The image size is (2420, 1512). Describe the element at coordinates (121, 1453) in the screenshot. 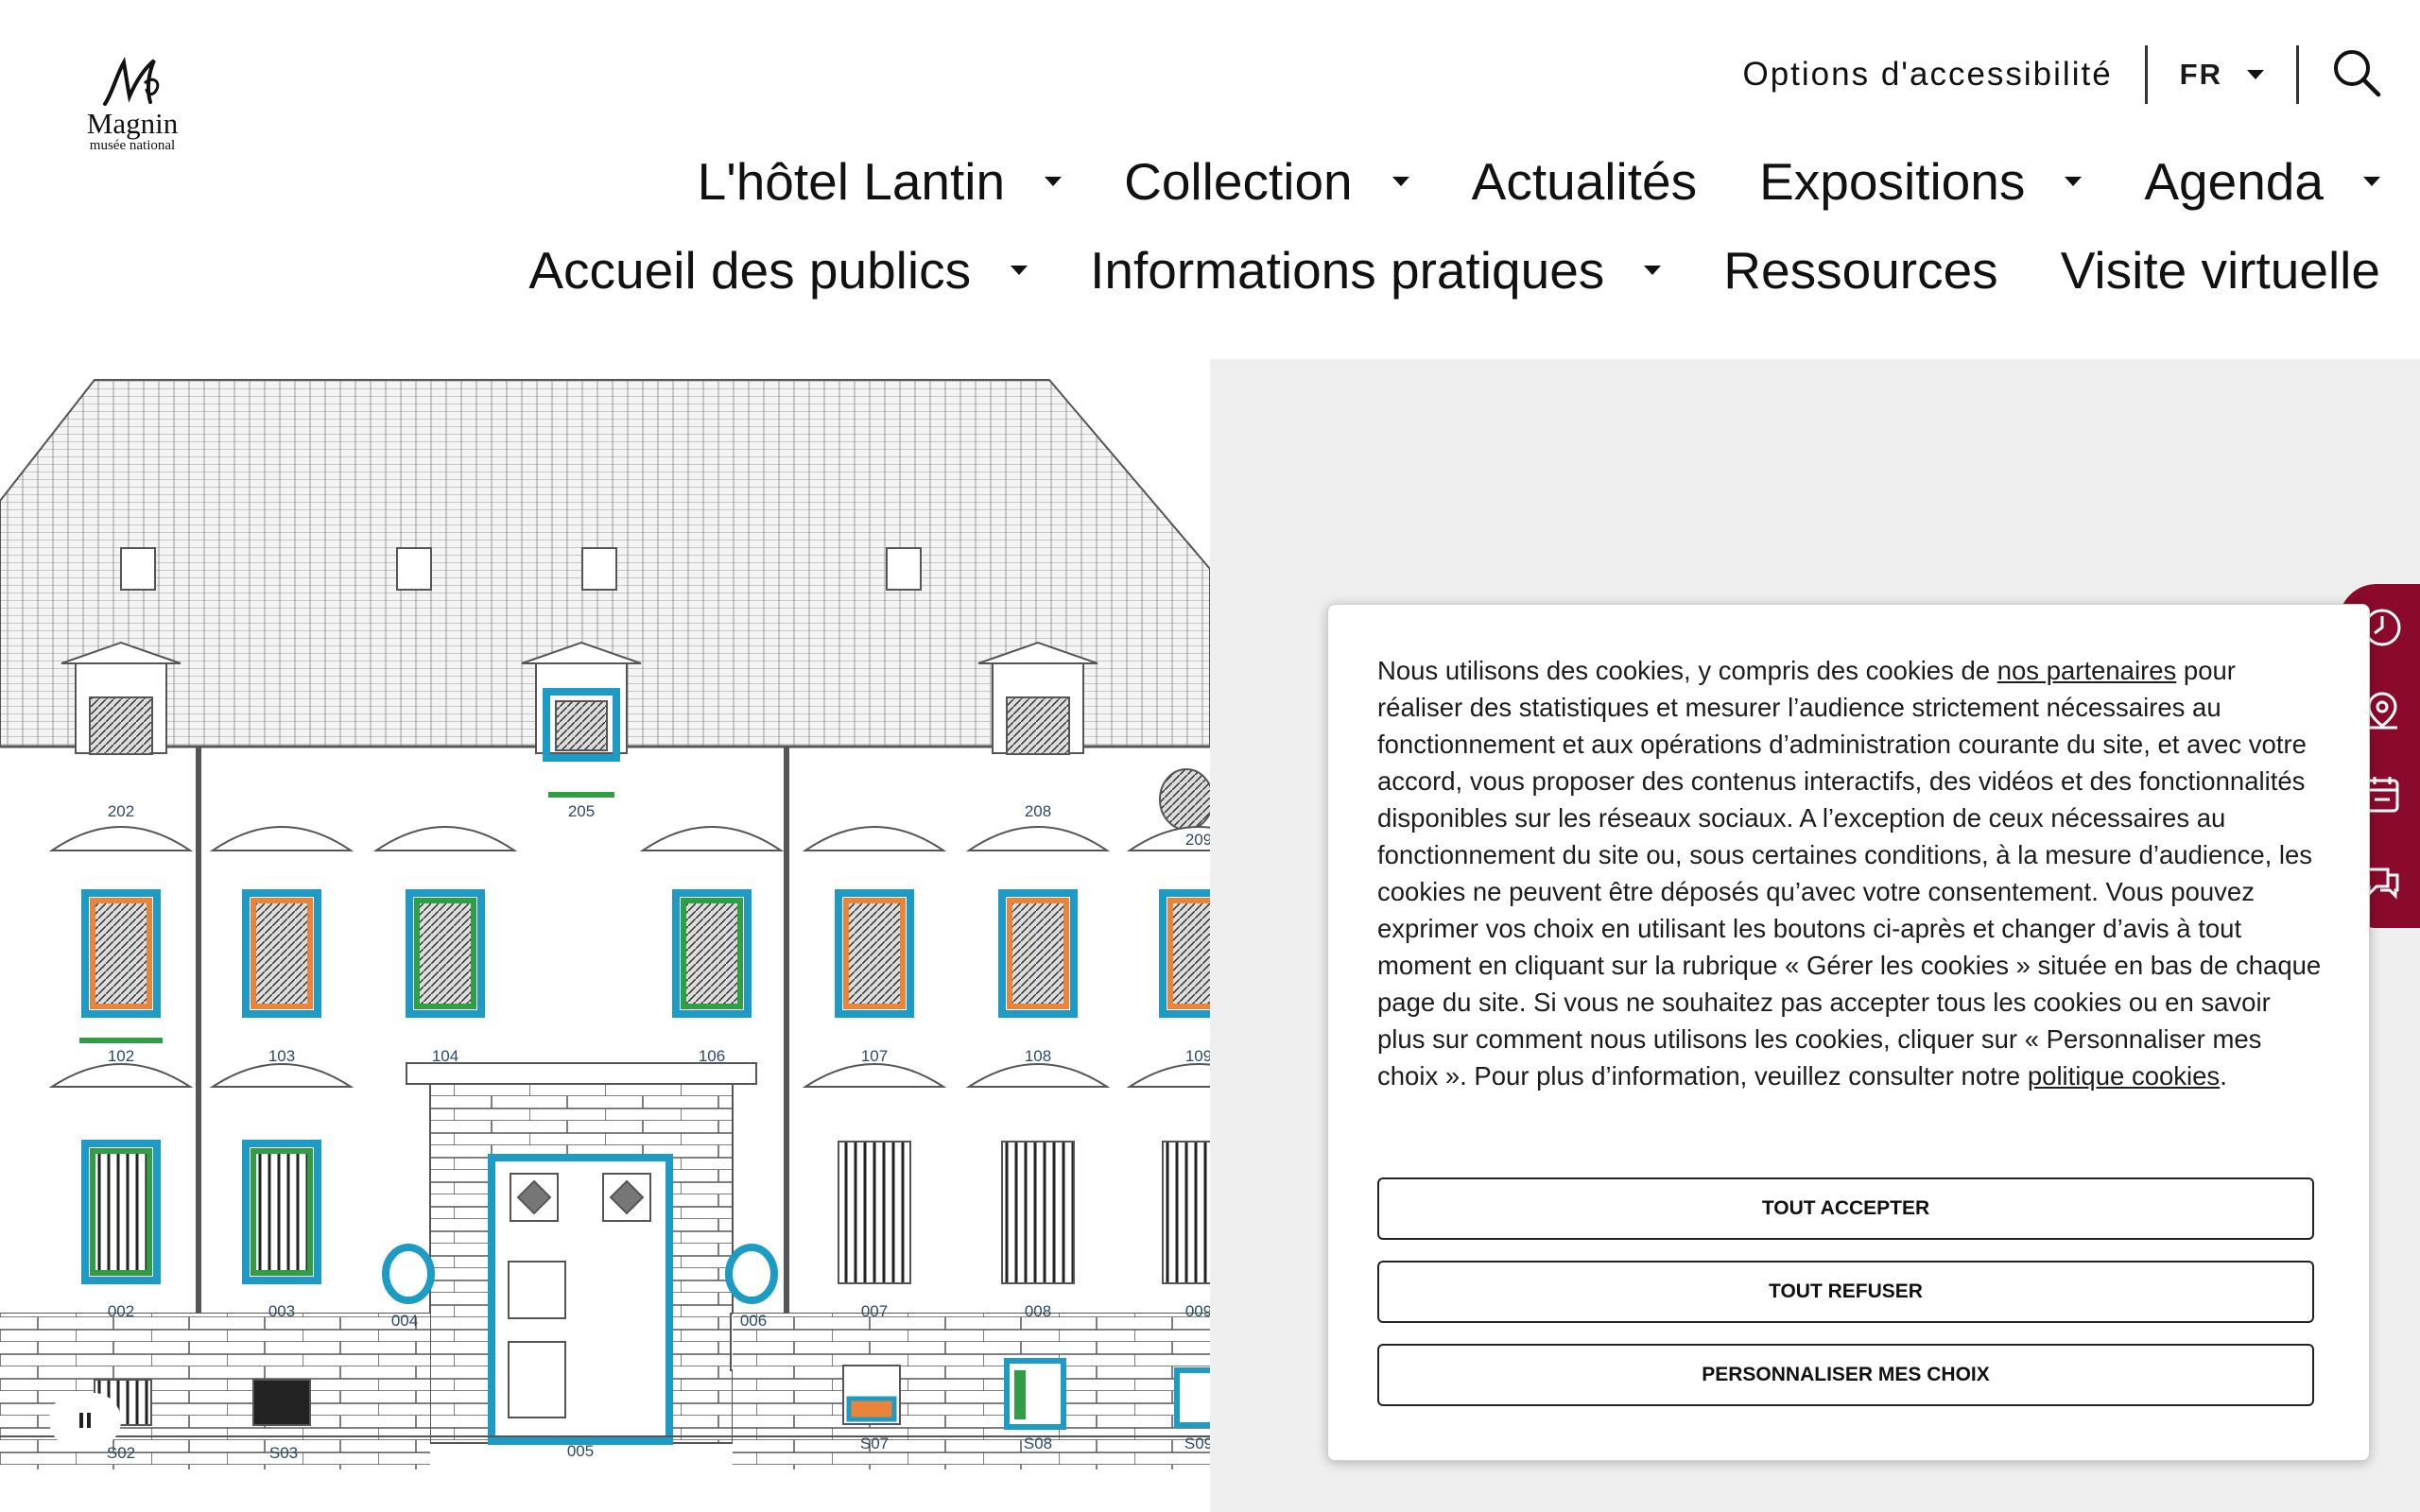

I see `room-label: S02` at that location.